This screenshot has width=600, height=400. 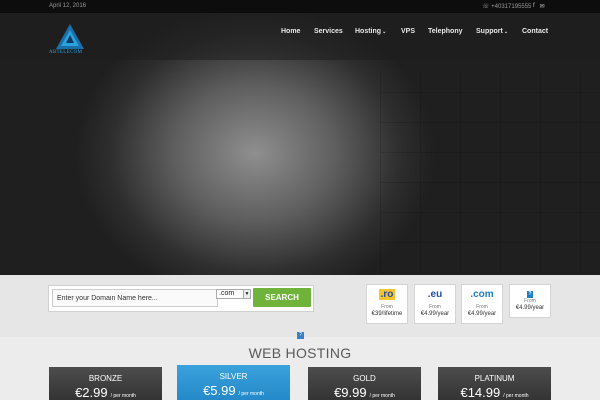 What do you see at coordinates (494, 378) in the screenshot?
I see `plan-name: PLATINUM` at bounding box center [494, 378].